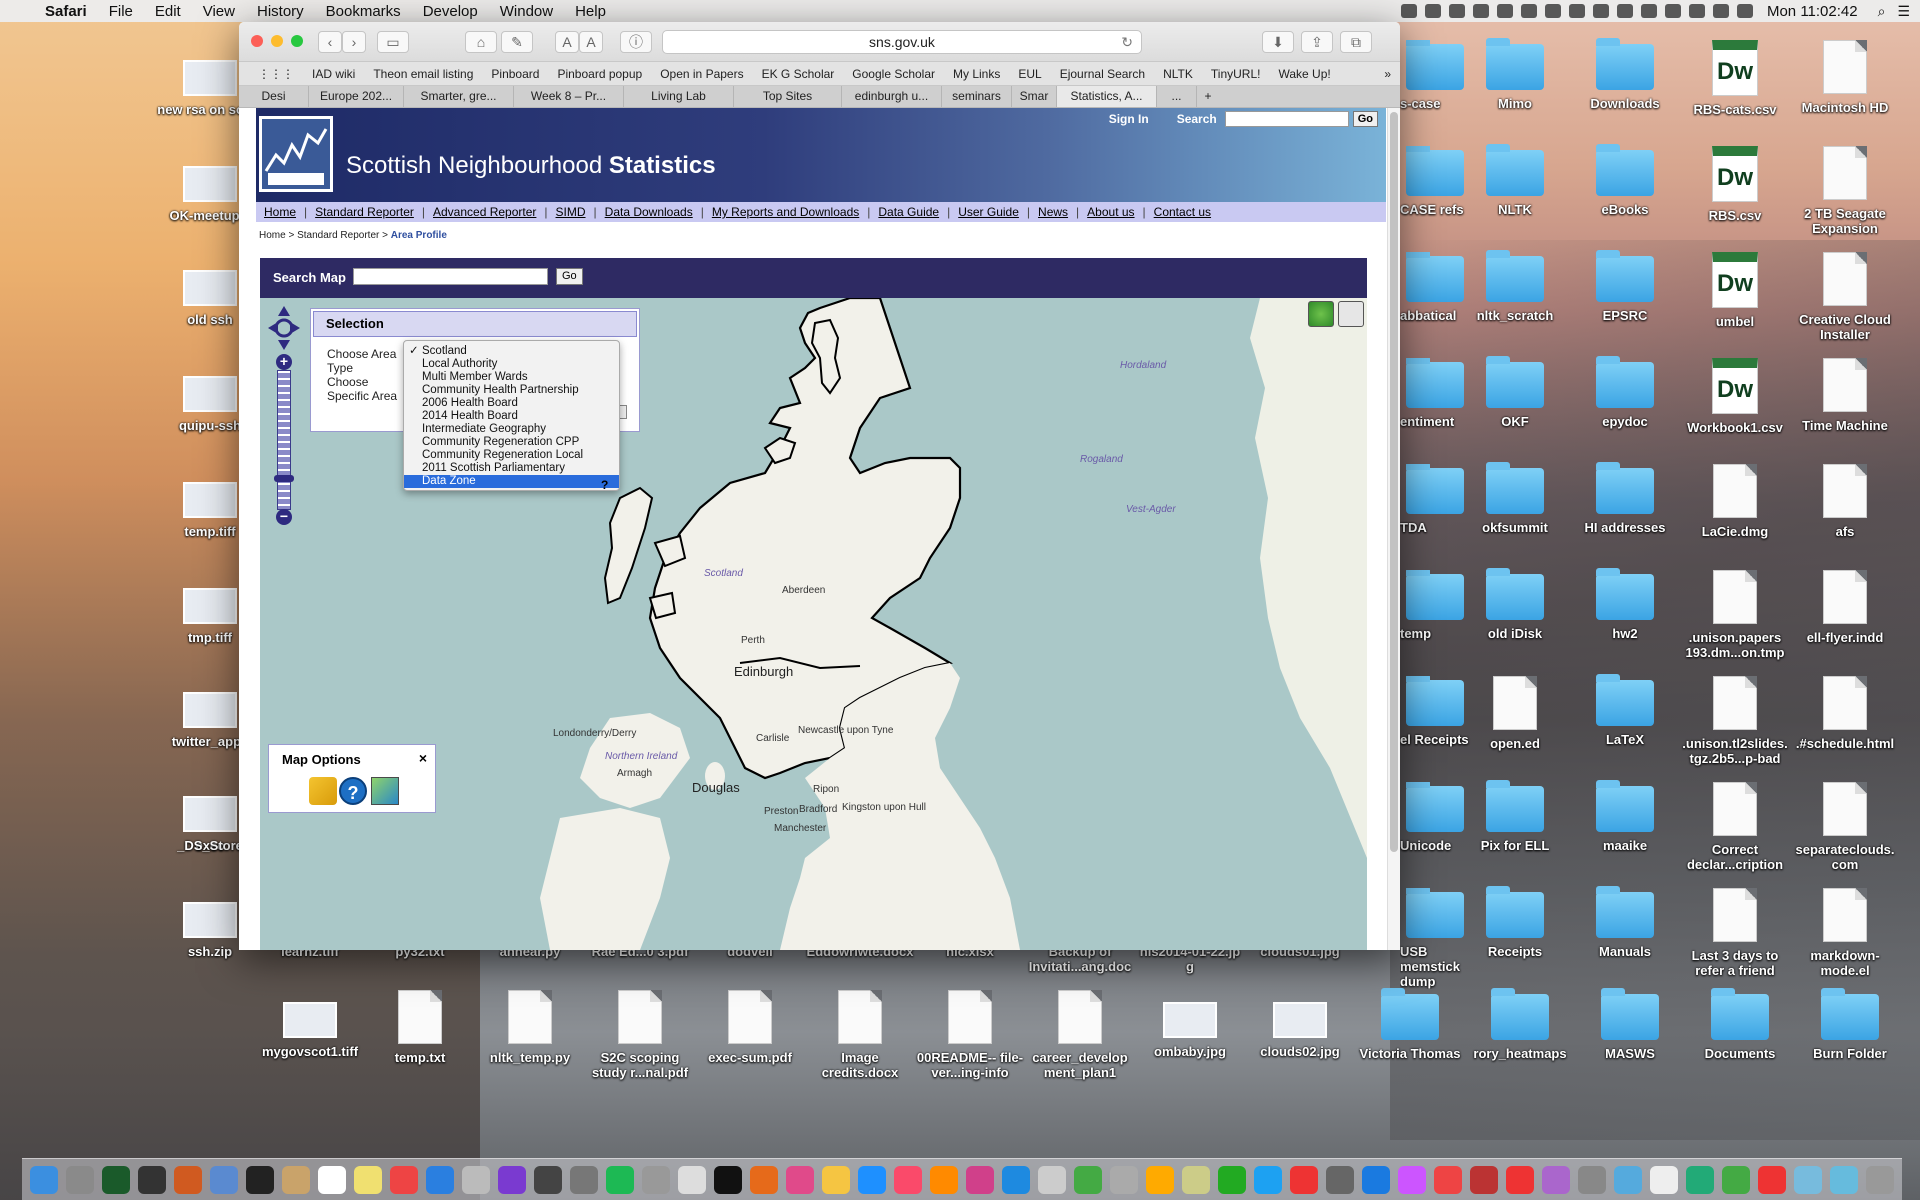 The height and width of the screenshot is (1200, 1920). What do you see at coordinates (121, 11) in the screenshot?
I see `menu-file: File` at bounding box center [121, 11].